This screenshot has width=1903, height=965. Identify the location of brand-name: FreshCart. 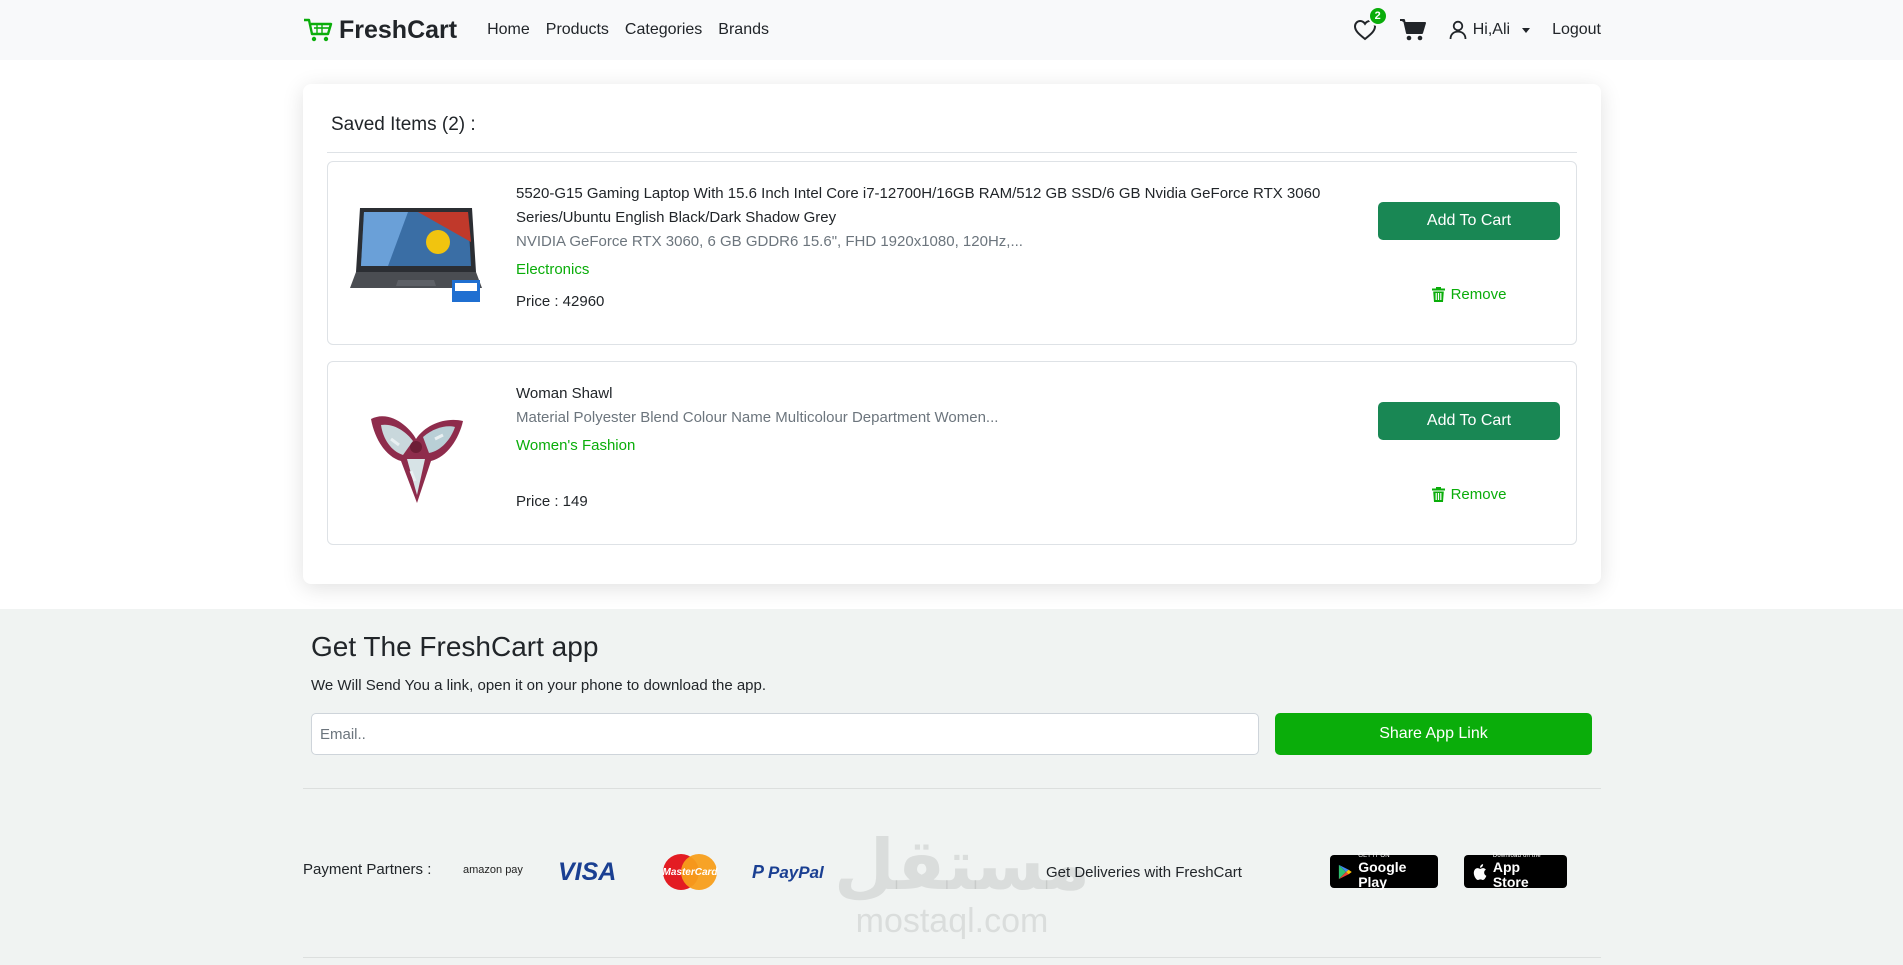
(398, 29).